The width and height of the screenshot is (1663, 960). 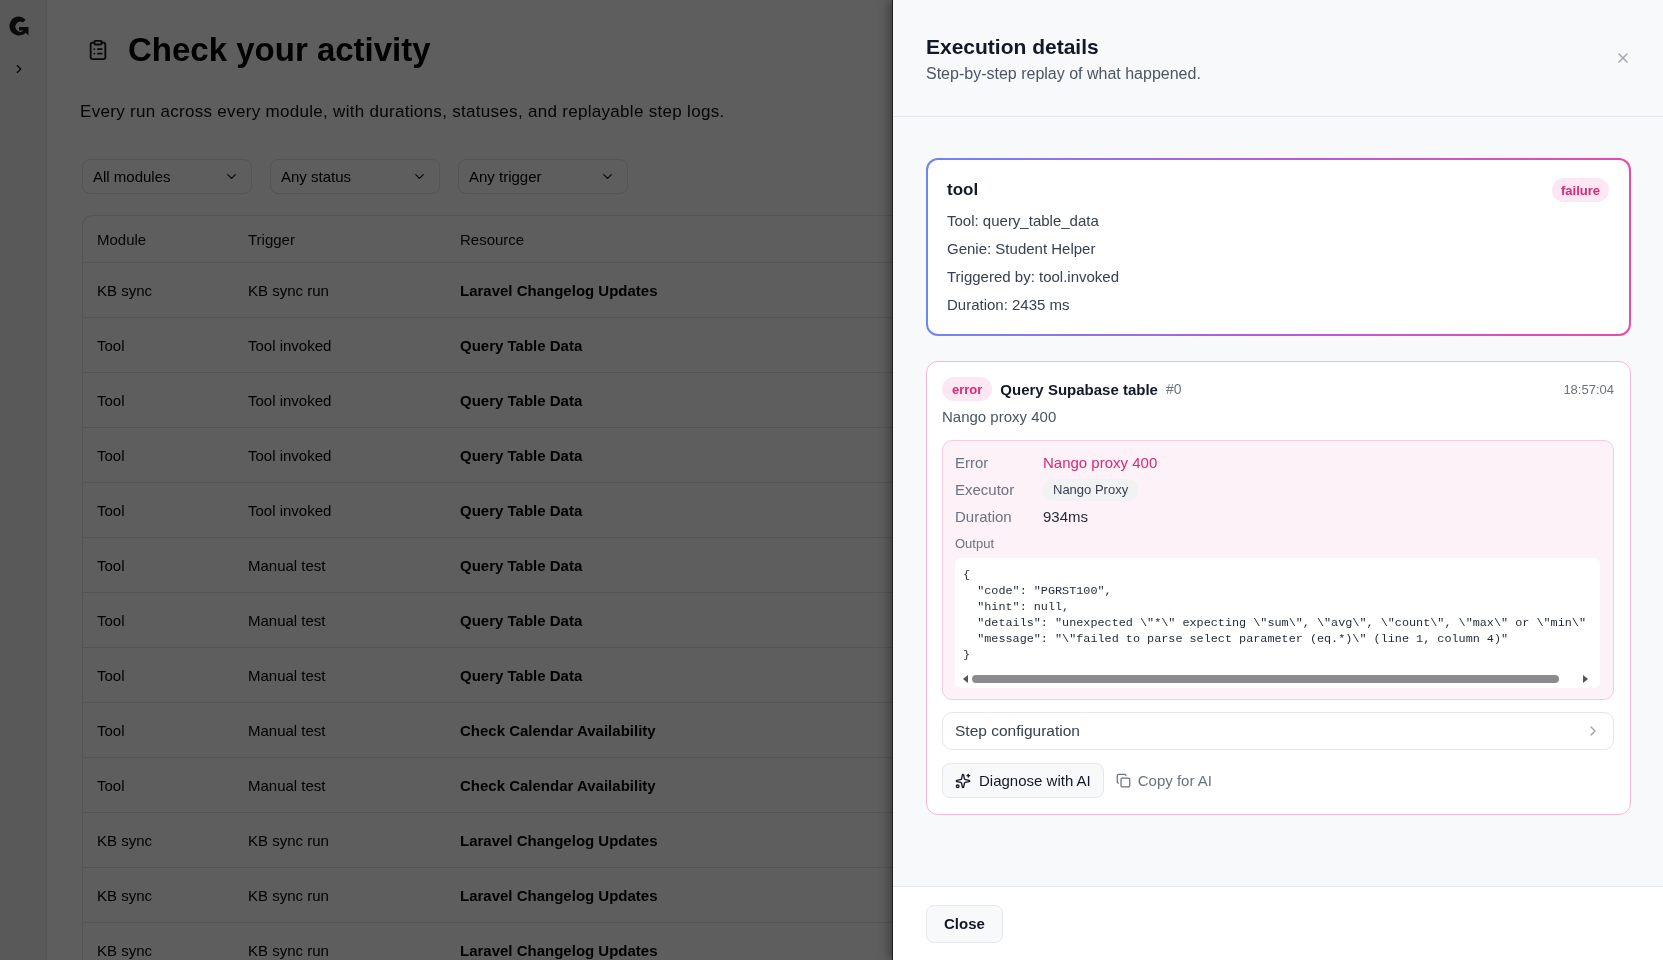 What do you see at coordinates (122, 239) in the screenshot?
I see `column-header: Module` at bounding box center [122, 239].